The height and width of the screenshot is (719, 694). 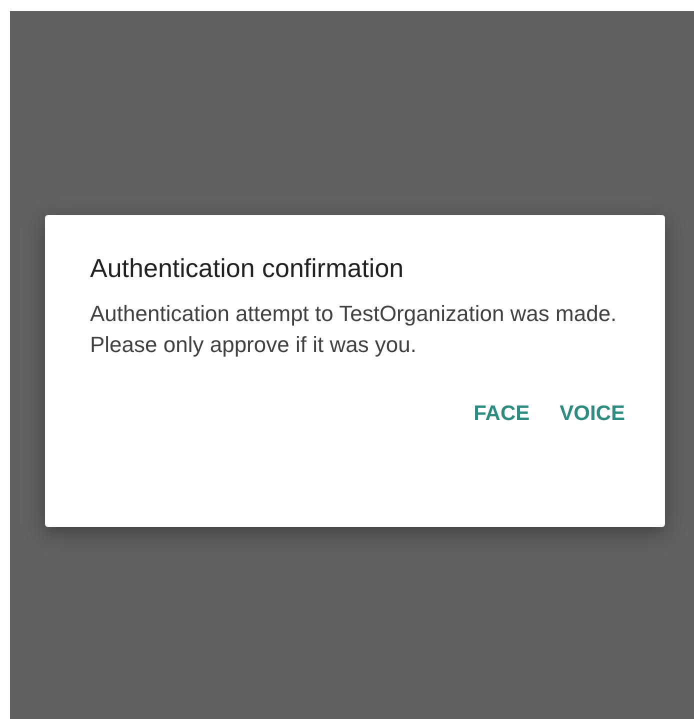 What do you see at coordinates (502, 414) in the screenshot?
I see `dialog-button: FACE` at bounding box center [502, 414].